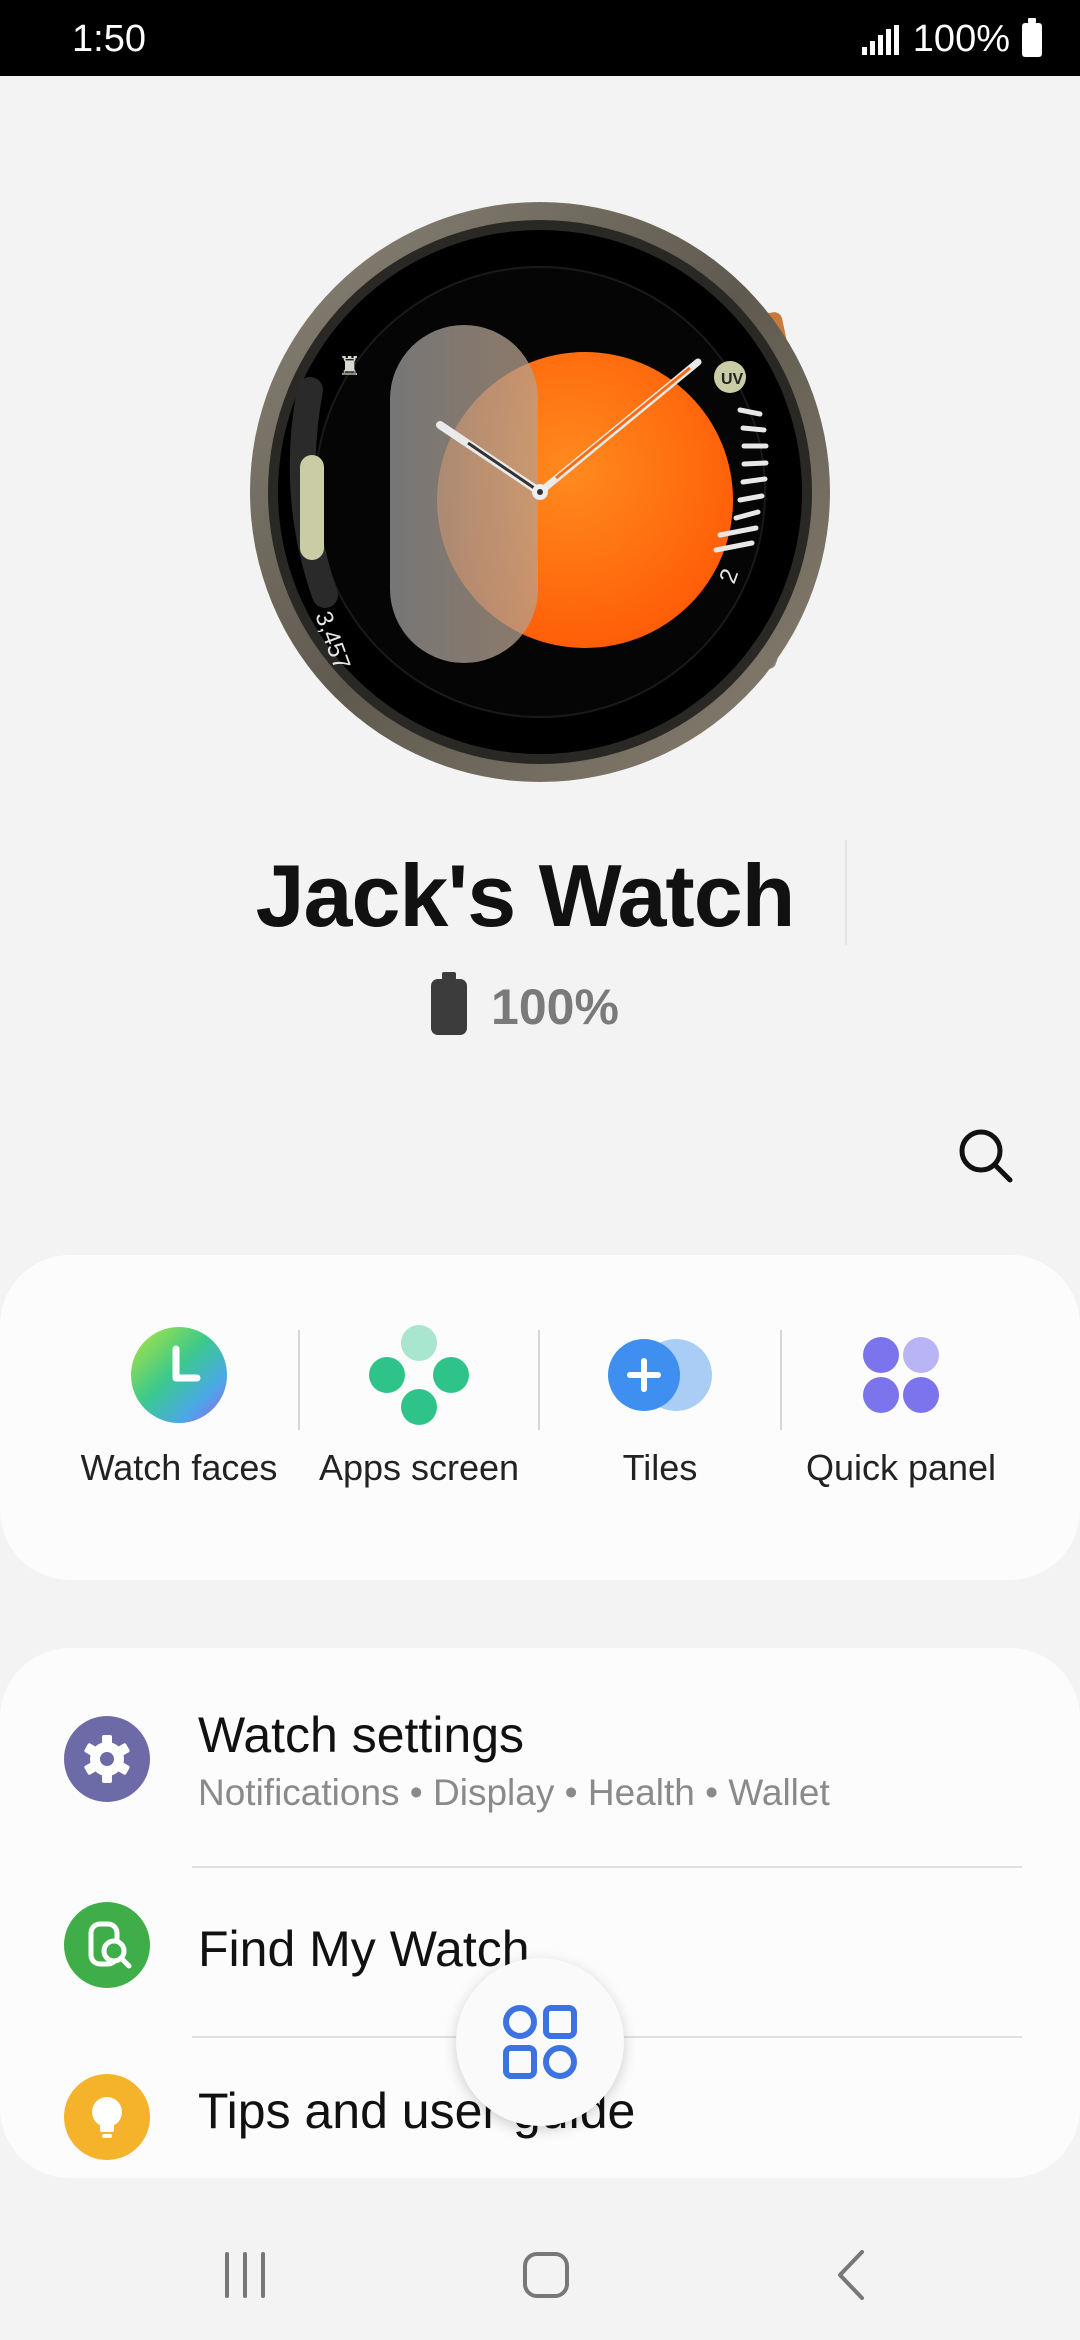 This screenshot has height=2340, width=1080. What do you see at coordinates (109, 39) in the screenshot?
I see `status-time: 1:50` at bounding box center [109, 39].